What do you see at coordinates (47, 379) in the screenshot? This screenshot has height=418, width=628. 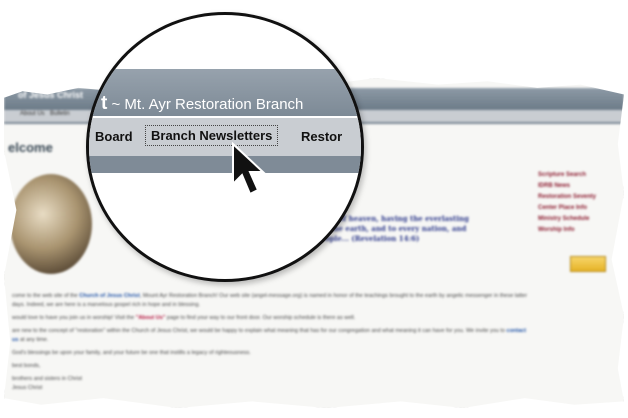 I see `body-paragraph: brothers and sisters in Christ` at bounding box center [47, 379].